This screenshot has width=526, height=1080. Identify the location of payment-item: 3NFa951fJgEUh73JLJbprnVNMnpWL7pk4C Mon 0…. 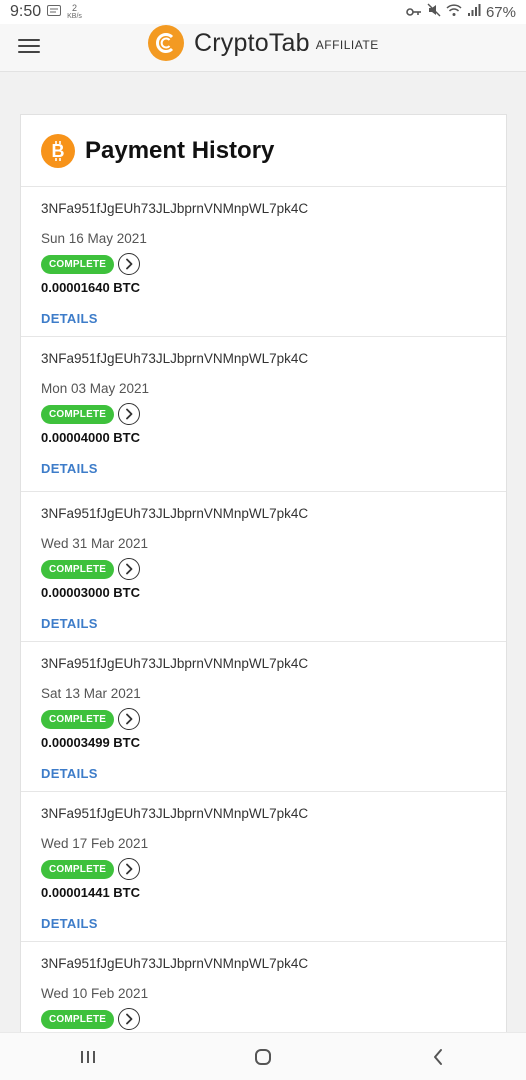
(263, 414).